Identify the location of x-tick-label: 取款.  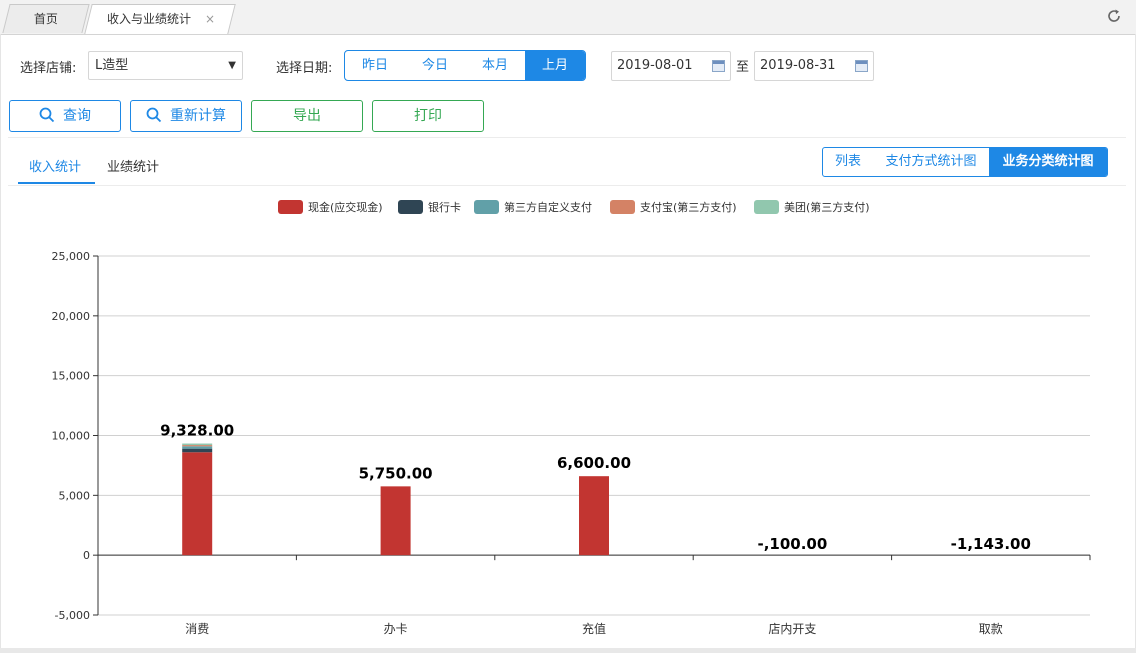
(991, 629).